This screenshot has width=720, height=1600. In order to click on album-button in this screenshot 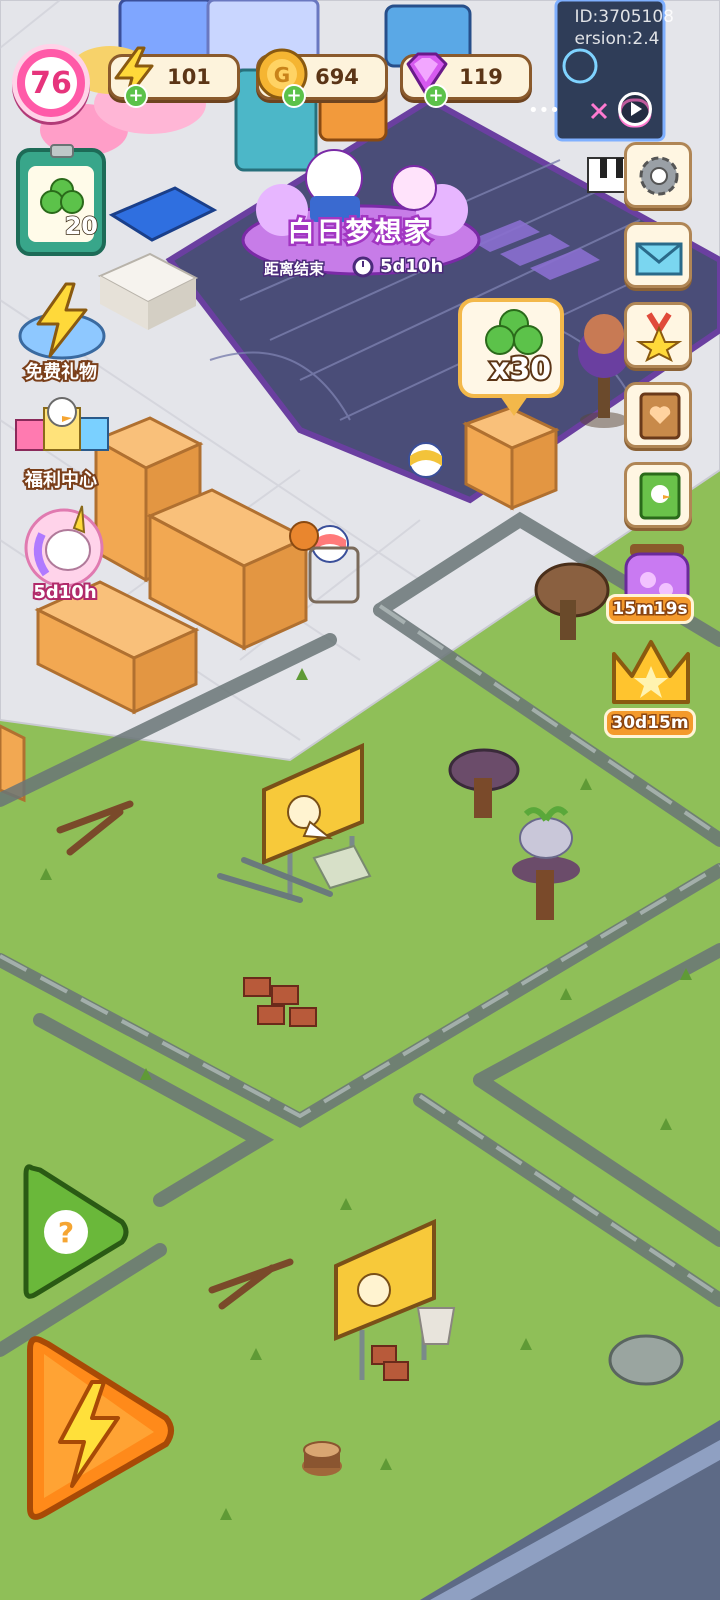, I will do `click(658, 415)`.